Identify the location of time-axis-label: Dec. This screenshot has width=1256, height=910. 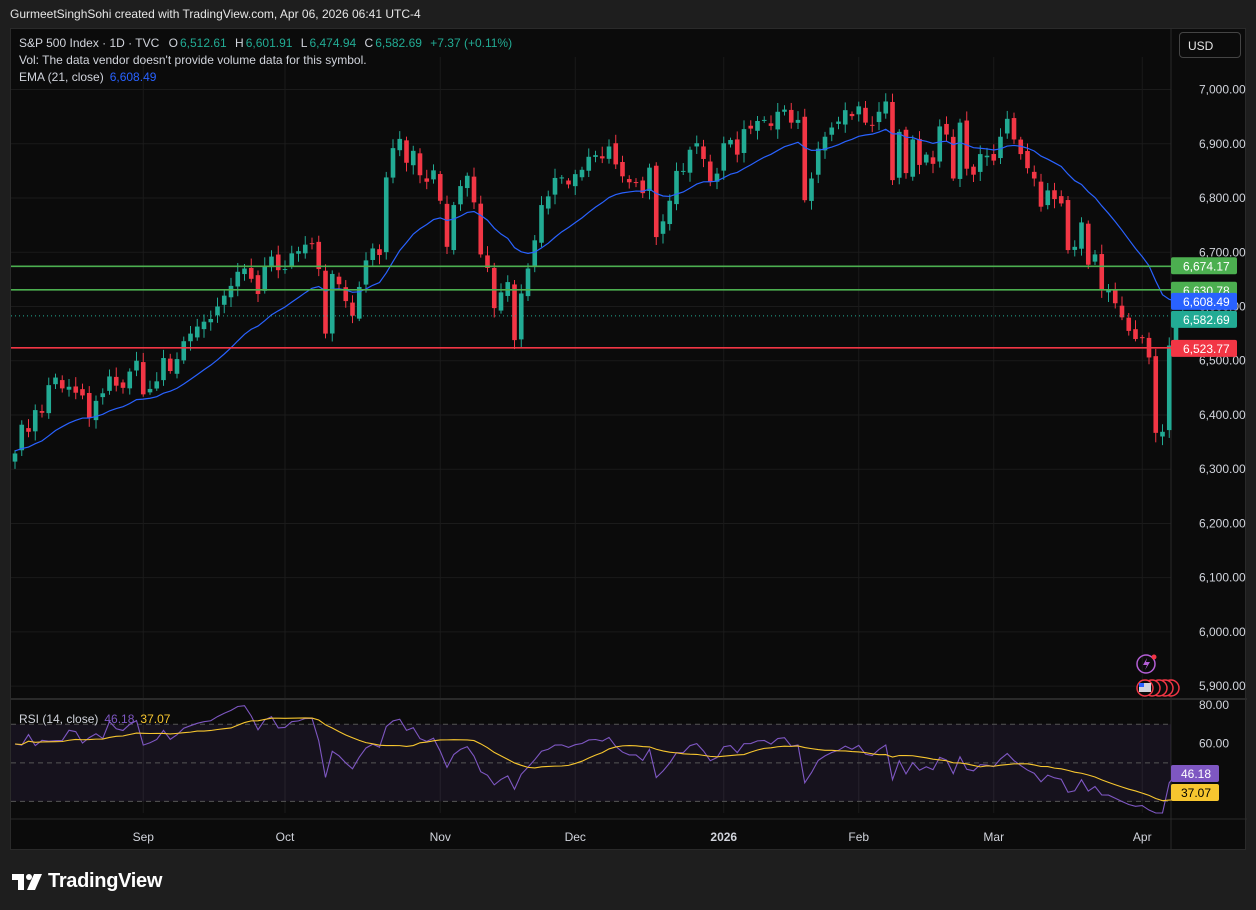
(575, 837).